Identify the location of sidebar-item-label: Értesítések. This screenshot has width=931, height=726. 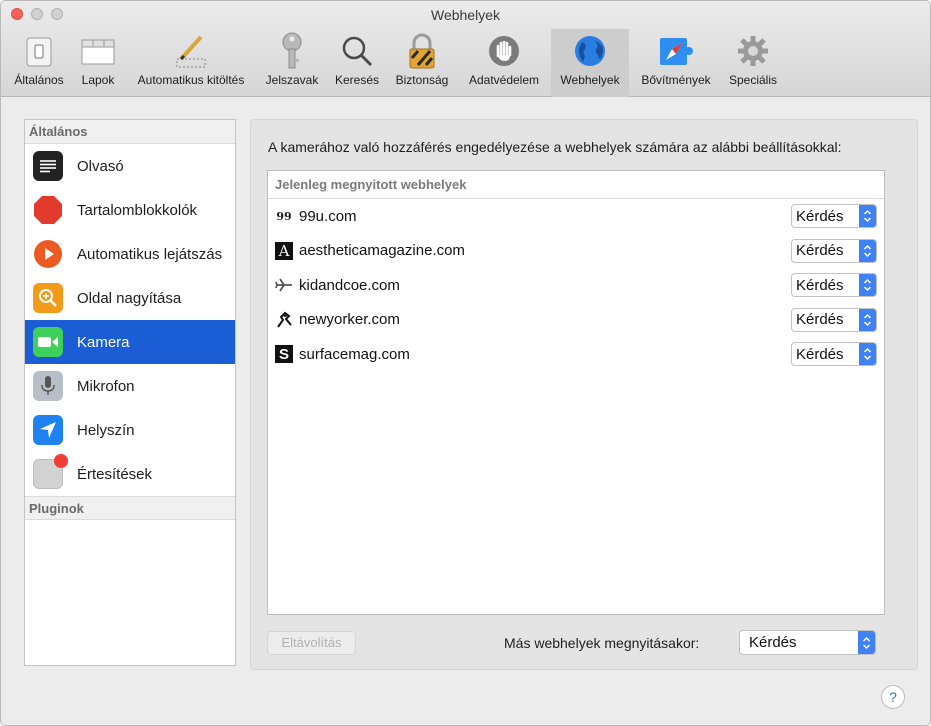
(115, 474).